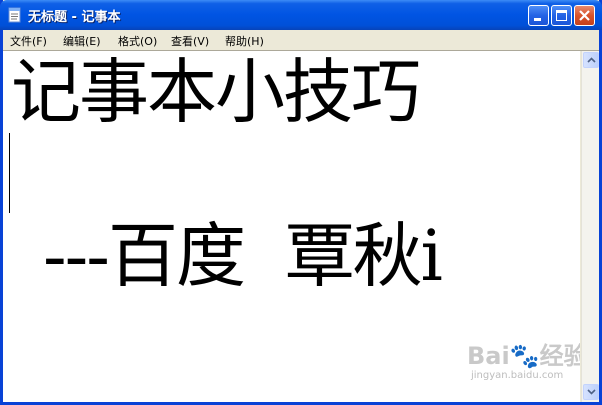  Describe the element at coordinates (590, 226) in the screenshot. I see `vertical-scrollbar` at that location.